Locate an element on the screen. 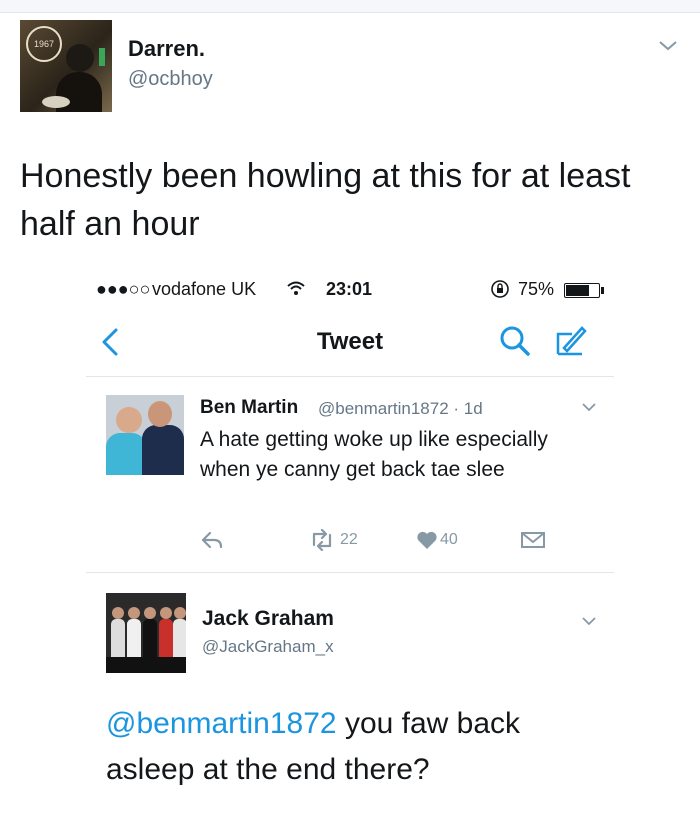 This screenshot has width=700, height=815. battery-icon is located at coordinates (584, 290).